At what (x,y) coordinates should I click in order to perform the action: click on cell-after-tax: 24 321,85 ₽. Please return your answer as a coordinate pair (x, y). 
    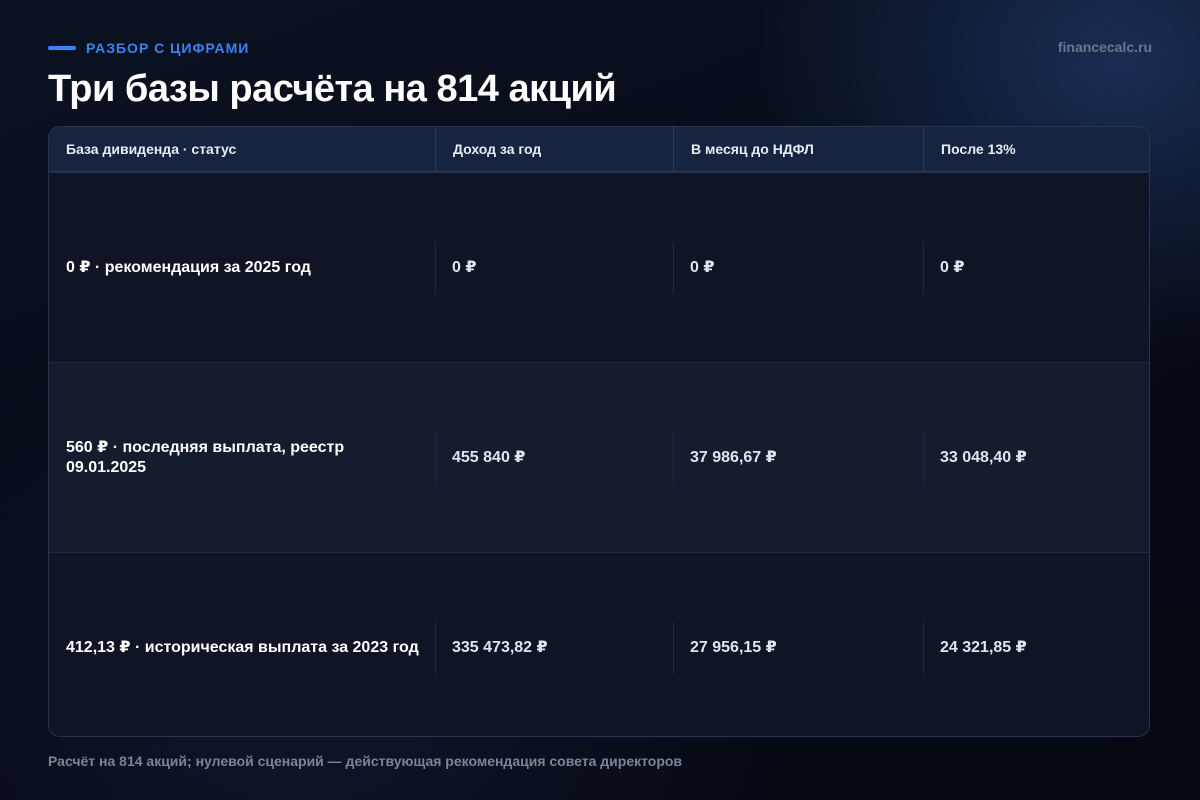
    Looking at the image, I should click on (1036, 644).